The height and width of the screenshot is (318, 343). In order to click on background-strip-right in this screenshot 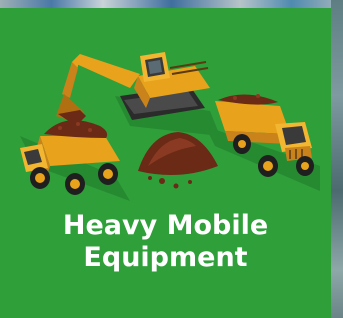, I will do `click(337, 159)`.